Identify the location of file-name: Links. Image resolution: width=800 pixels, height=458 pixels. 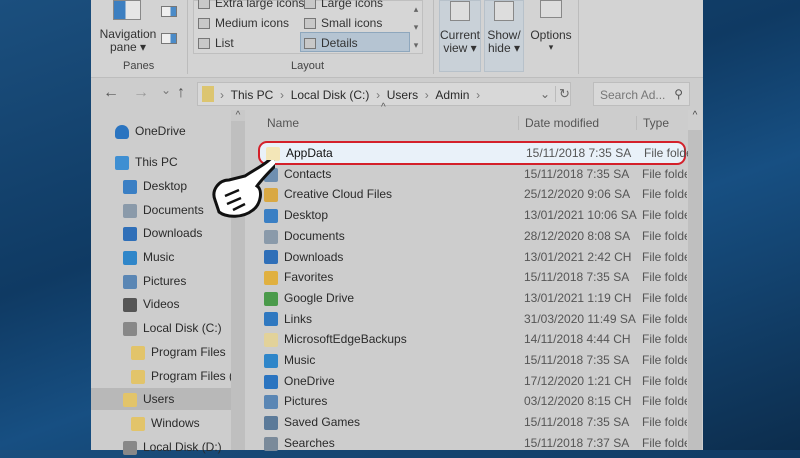
(288, 319).